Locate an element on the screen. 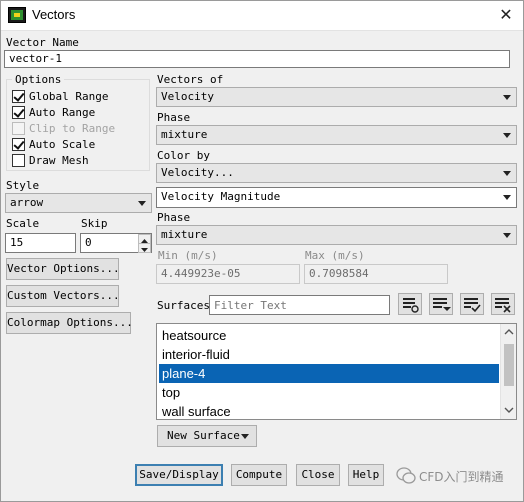 The width and height of the screenshot is (524, 502). check-selected-button is located at coordinates (472, 304).